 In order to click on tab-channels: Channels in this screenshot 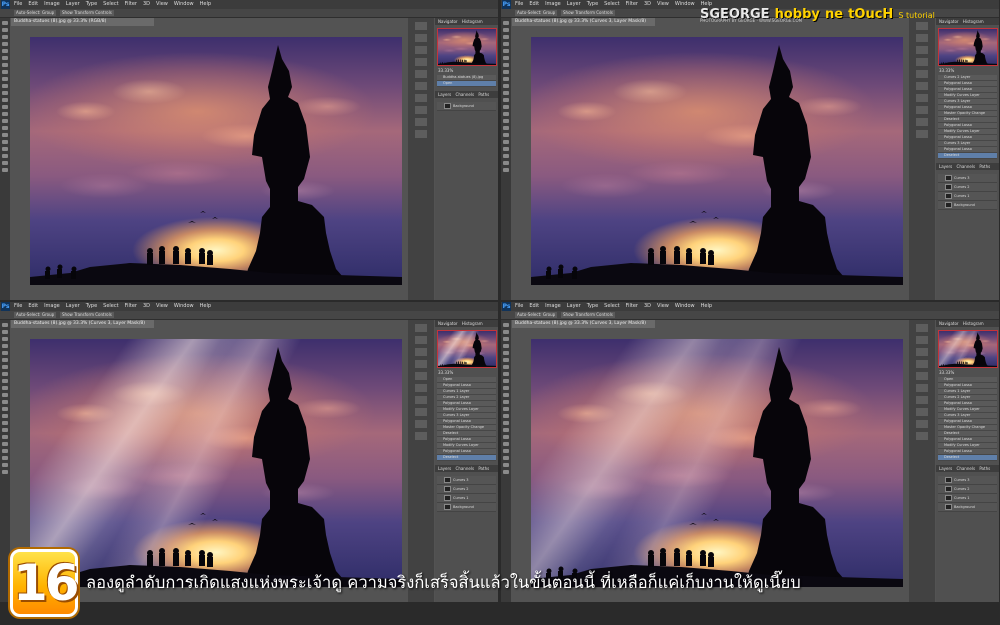, I will do `click(966, 166)`.